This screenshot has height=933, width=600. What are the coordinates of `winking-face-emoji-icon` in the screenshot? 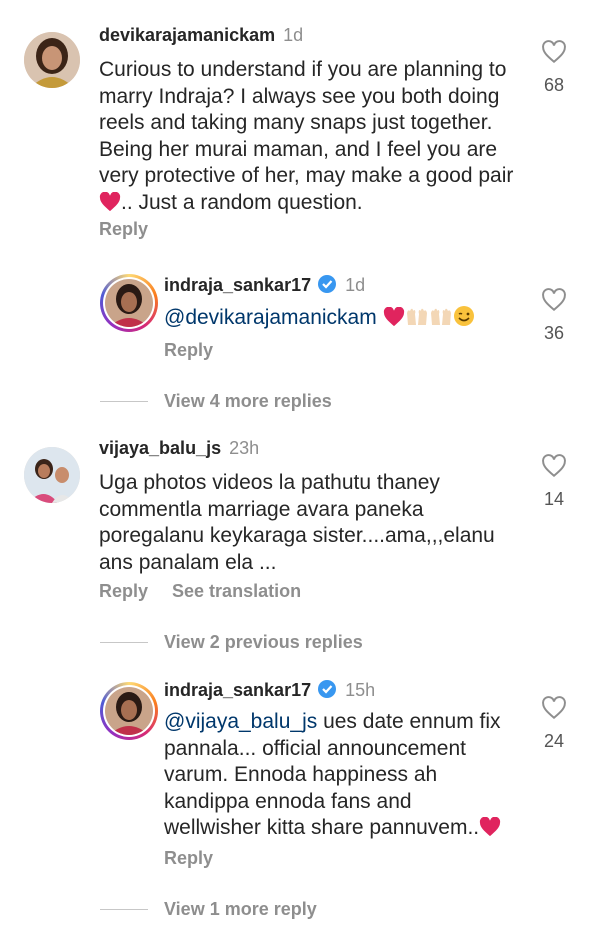 It's located at (464, 320).